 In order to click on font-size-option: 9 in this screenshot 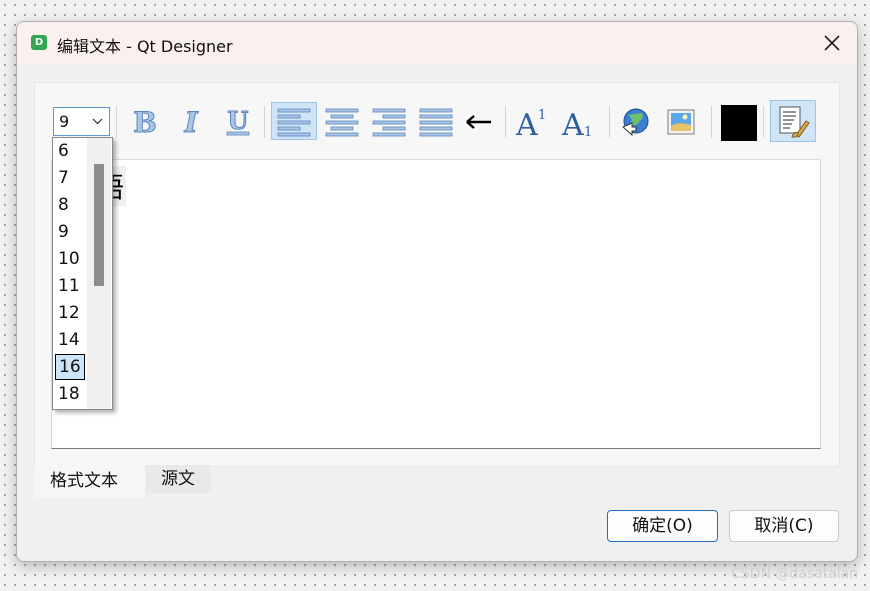, I will do `click(70, 232)`.